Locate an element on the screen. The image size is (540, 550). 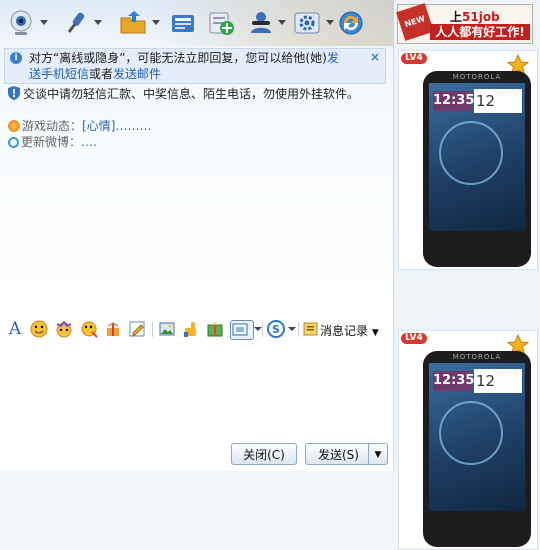
emoticon-button is located at coordinates (39, 329).